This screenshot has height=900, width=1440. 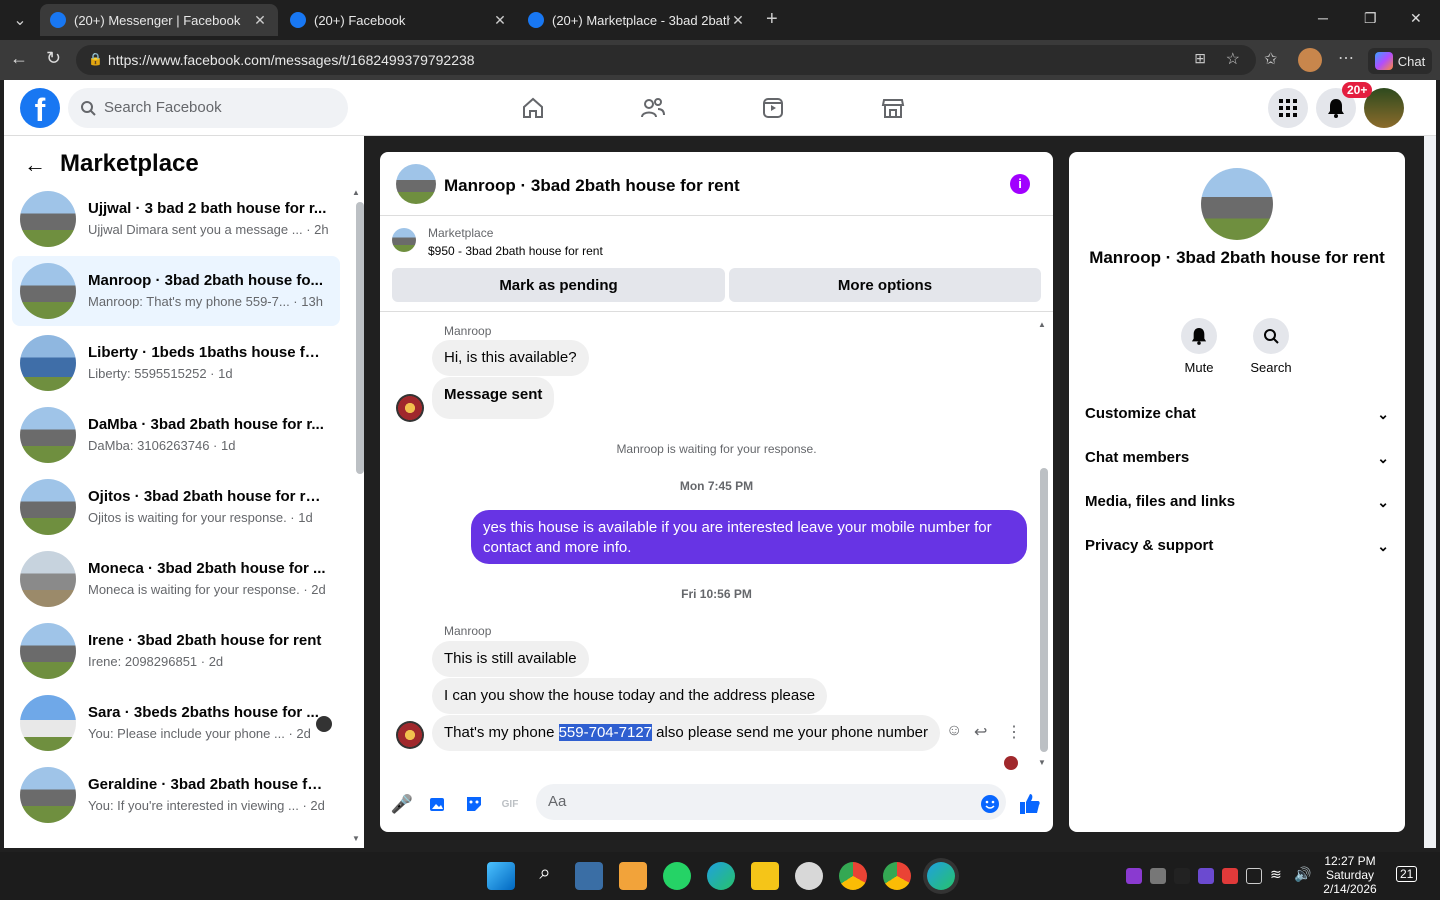 What do you see at coordinates (1416, 18) in the screenshot?
I see `close-window-icon: ✕` at bounding box center [1416, 18].